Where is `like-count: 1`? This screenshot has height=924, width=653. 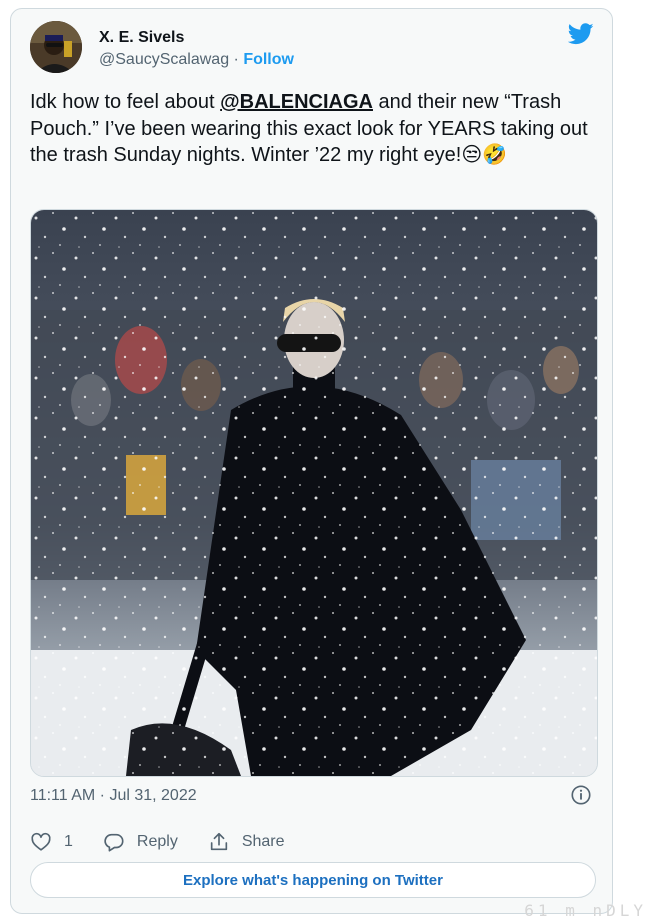
like-count: 1 is located at coordinates (68, 841).